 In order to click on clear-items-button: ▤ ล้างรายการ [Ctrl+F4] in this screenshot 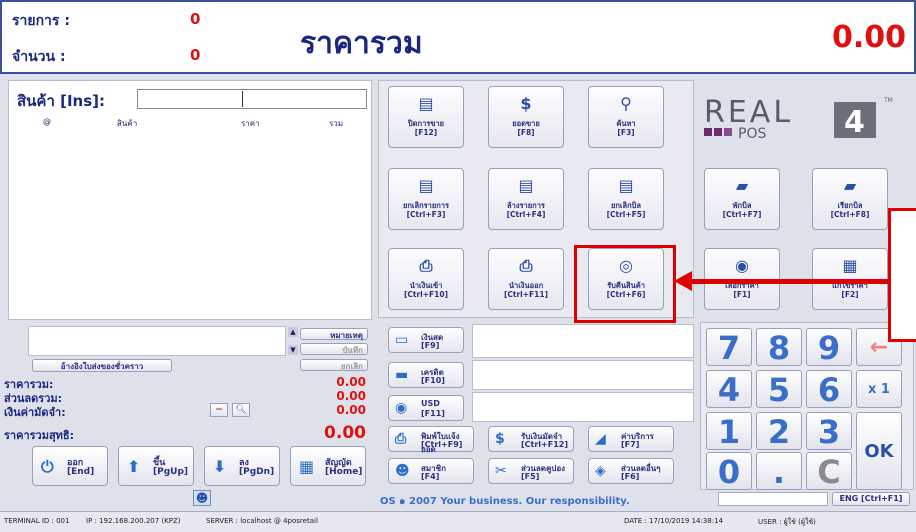, I will do `click(526, 199)`.